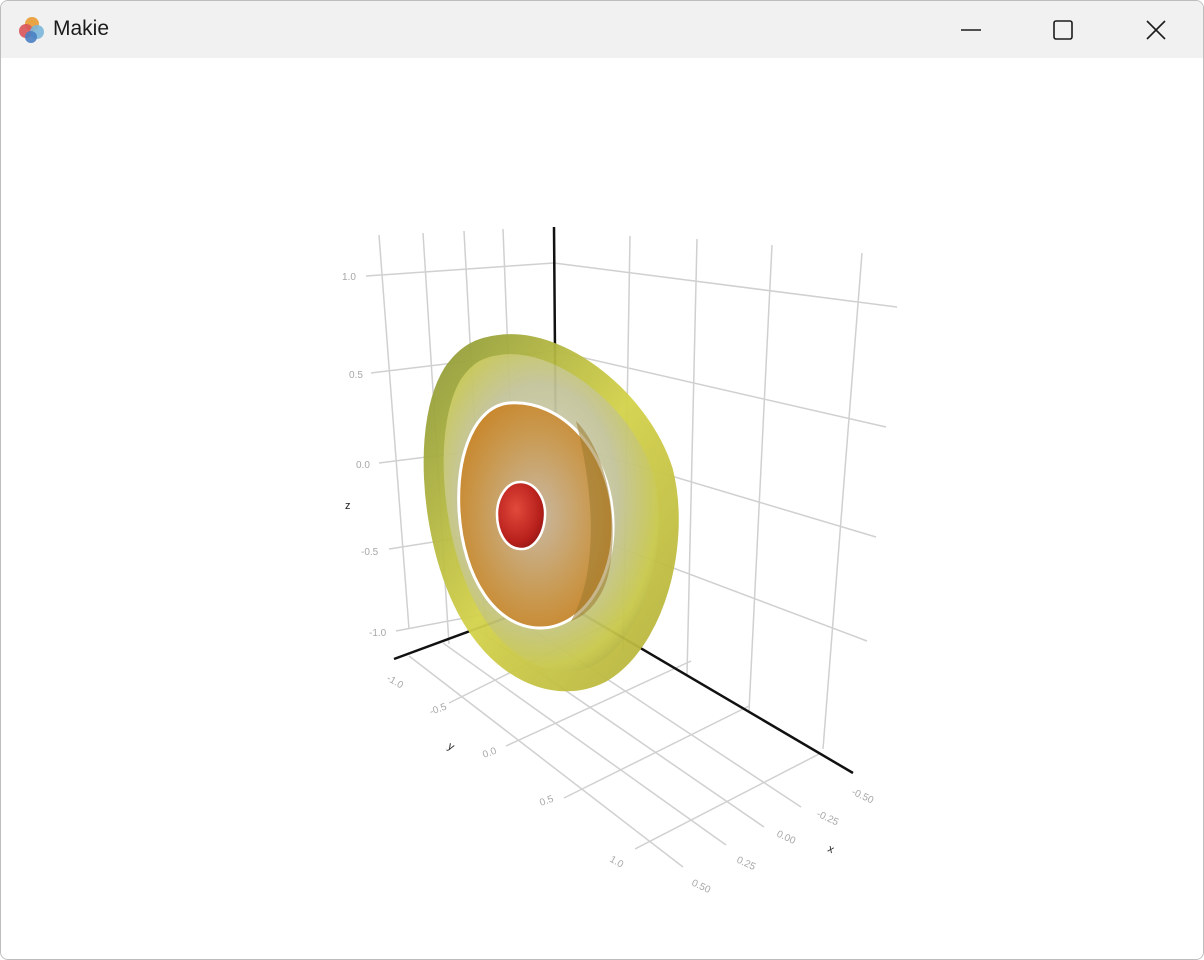  I want to click on y-tick-labels: -1.0 -0.5 0.0 0.5 1.0, so click(505, 772).